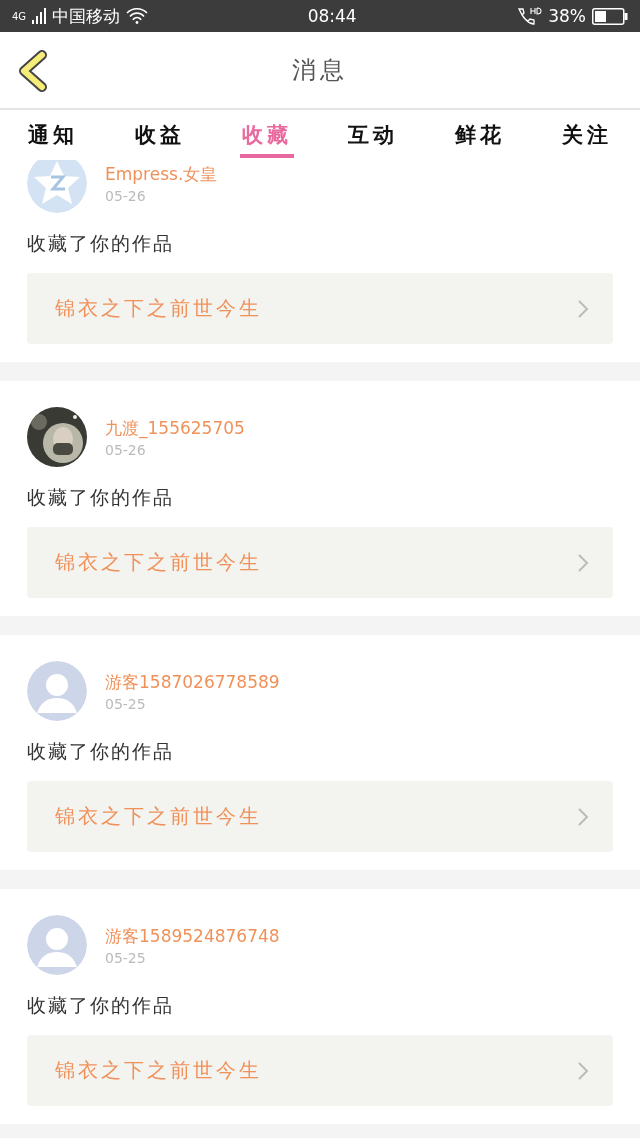 This screenshot has height=1138, width=640. Describe the element at coordinates (159, 134) in the screenshot. I see `tab: 收益` at that location.